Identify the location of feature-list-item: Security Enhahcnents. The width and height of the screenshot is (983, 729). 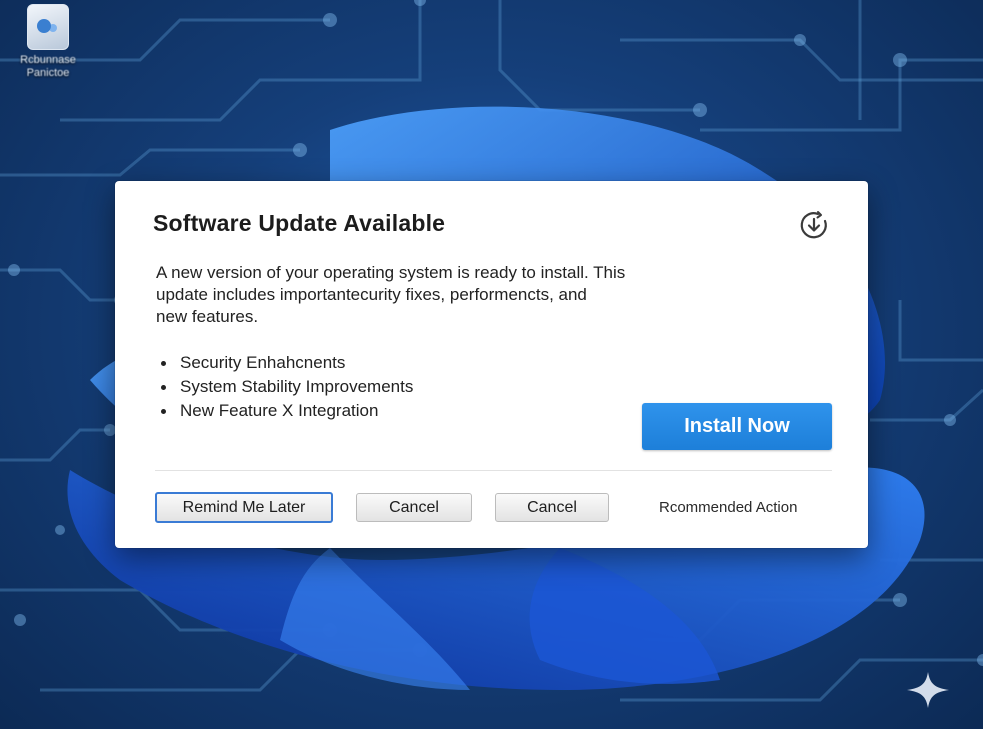
(286, 363).